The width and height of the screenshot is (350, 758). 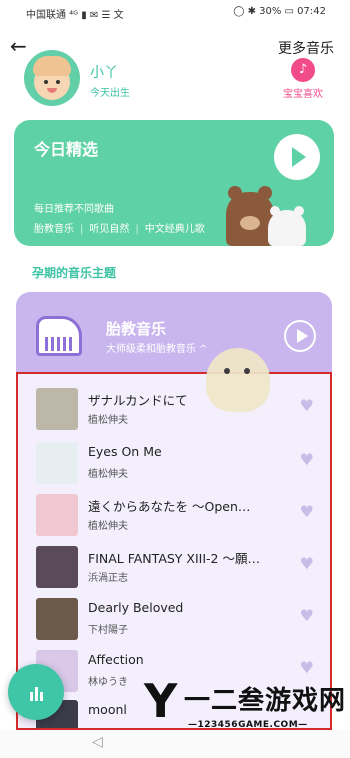 I want to click on baby-likes-button: ♪ 宝宝喜欢, so click(x=303, y=79).